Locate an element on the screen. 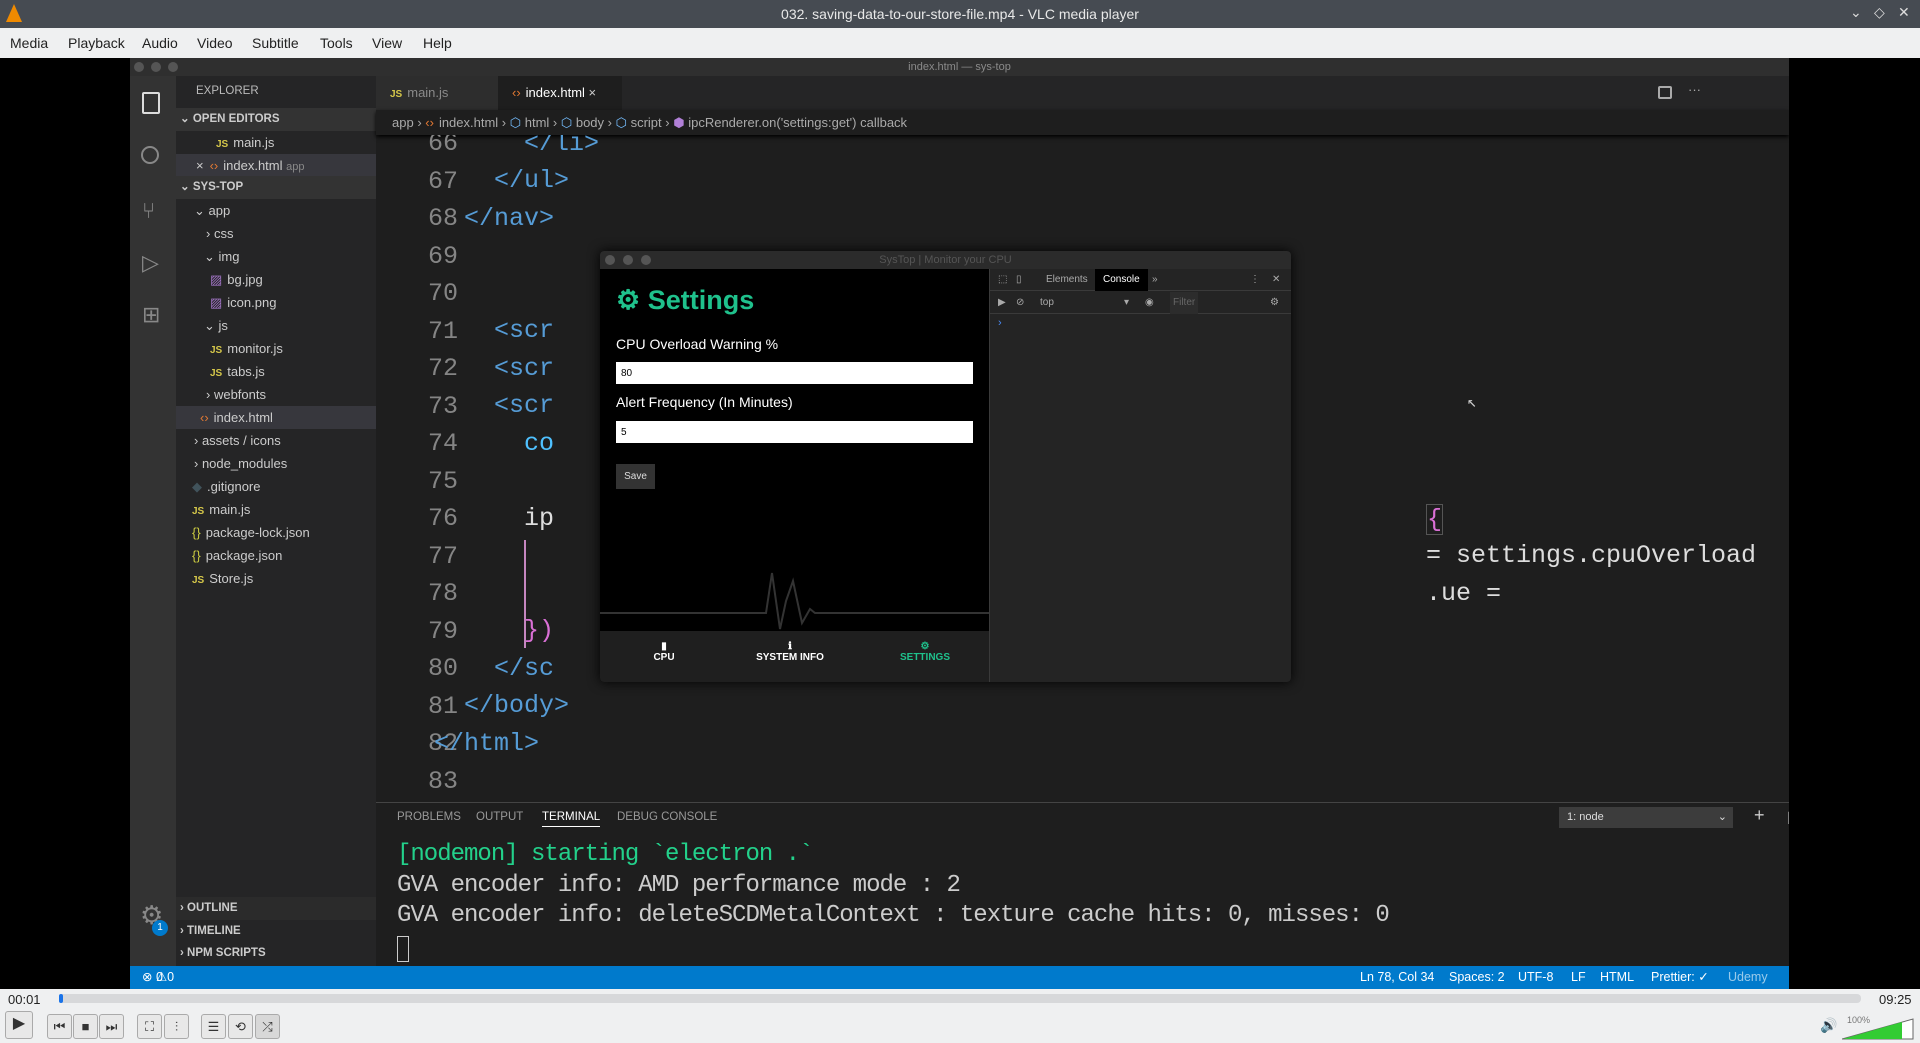  tab-console: Console is located at coordinates (1121, 280).